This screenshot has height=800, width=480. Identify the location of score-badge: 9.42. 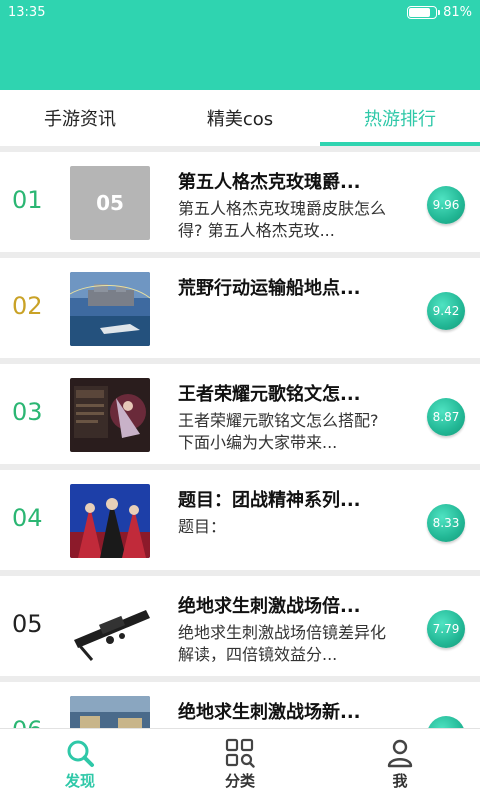
(446, 311).